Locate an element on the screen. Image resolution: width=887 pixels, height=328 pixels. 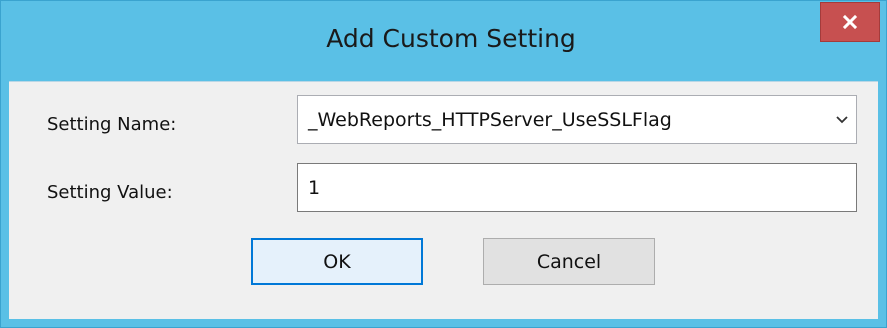
cancel-button: Cancel is located at coordinates (569, 261).